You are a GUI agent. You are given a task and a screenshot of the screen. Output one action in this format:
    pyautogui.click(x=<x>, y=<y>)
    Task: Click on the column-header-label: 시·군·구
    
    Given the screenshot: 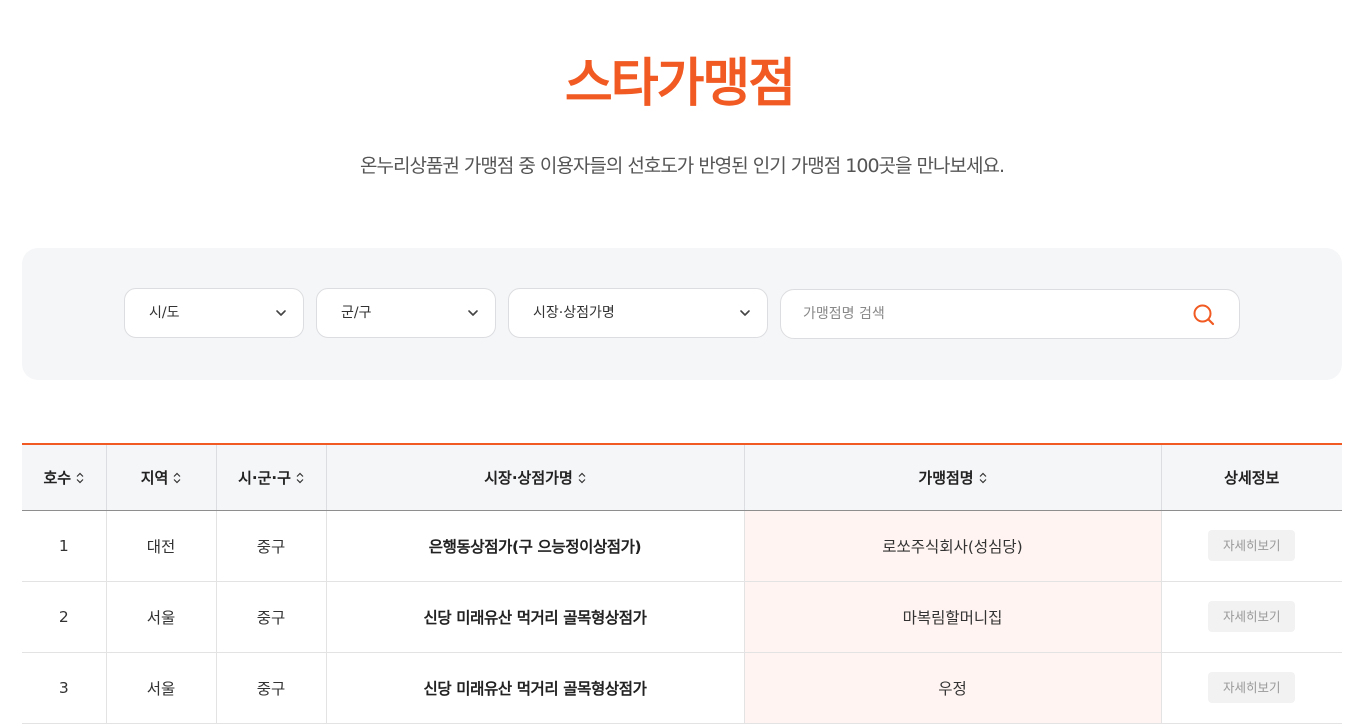 What is the action you would take?
    pyautogui.click(x=264, y=477)
    